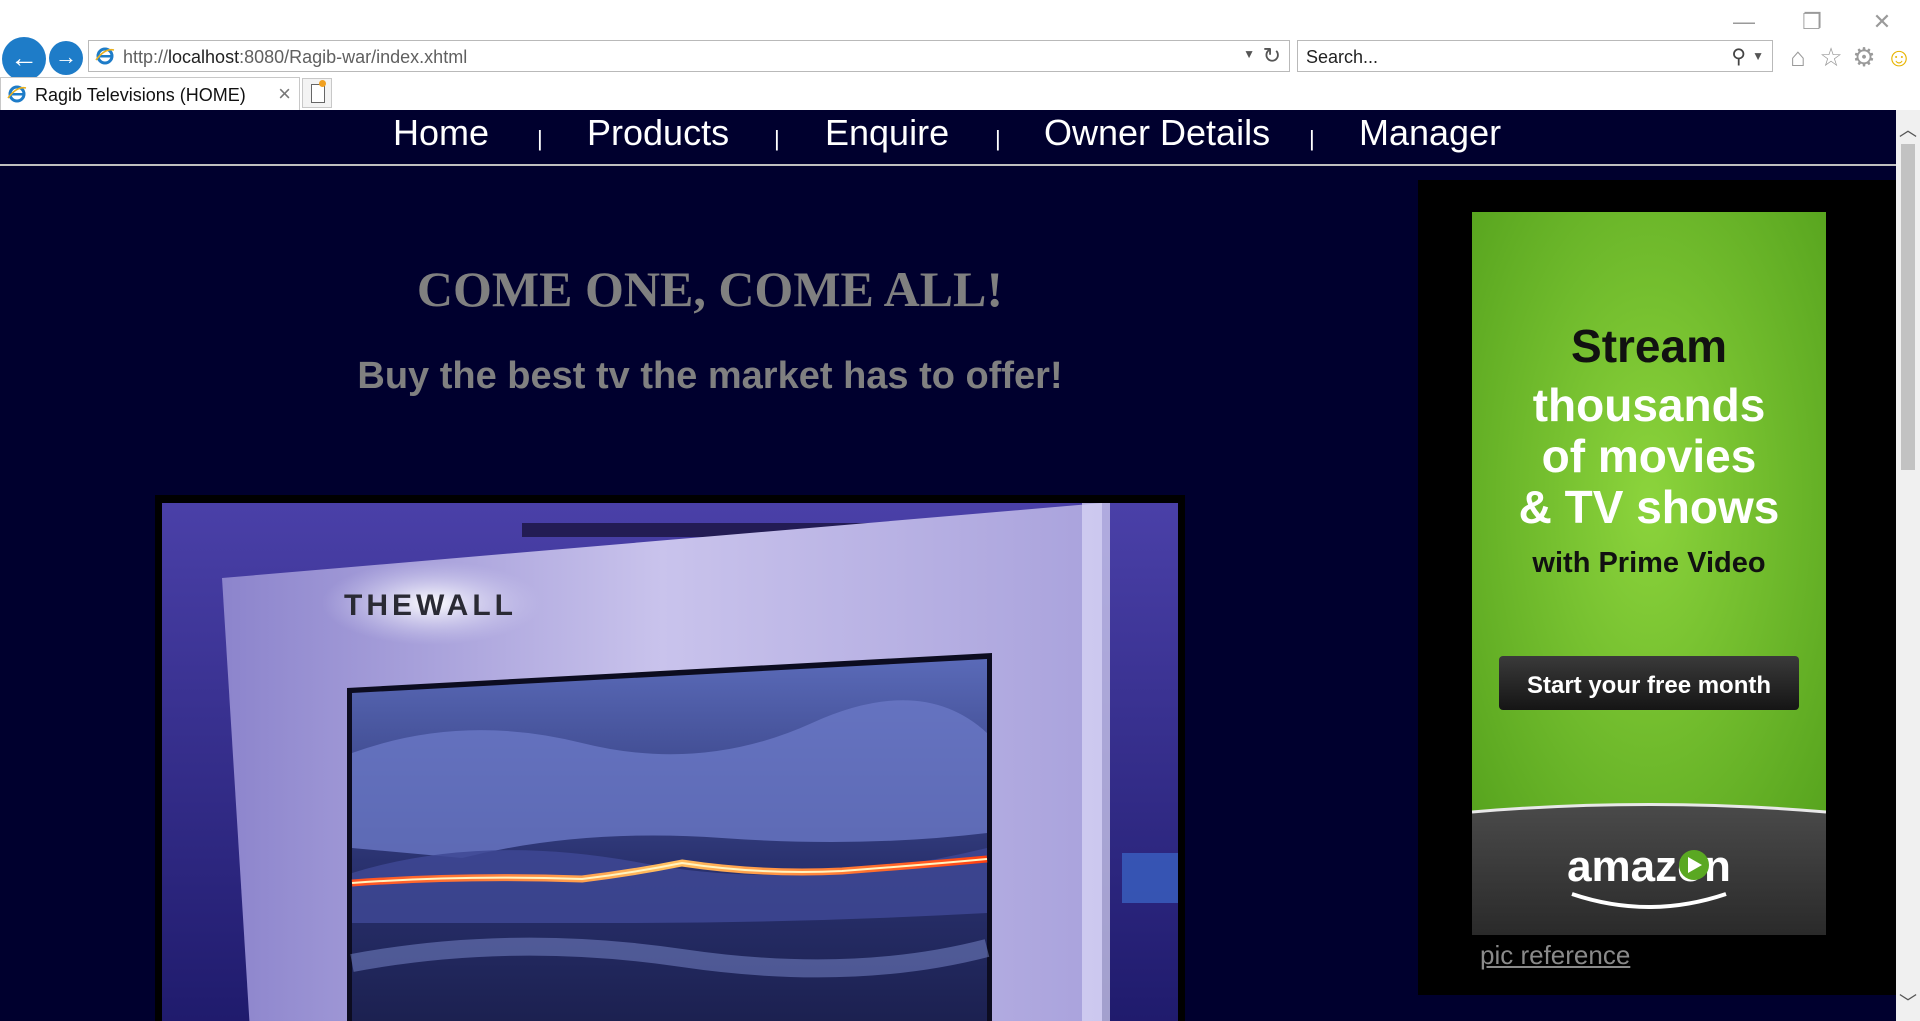 This screenshot has width=1920, height=1021. I want to click on back-arrow-icon: ←, so click(24, 57).